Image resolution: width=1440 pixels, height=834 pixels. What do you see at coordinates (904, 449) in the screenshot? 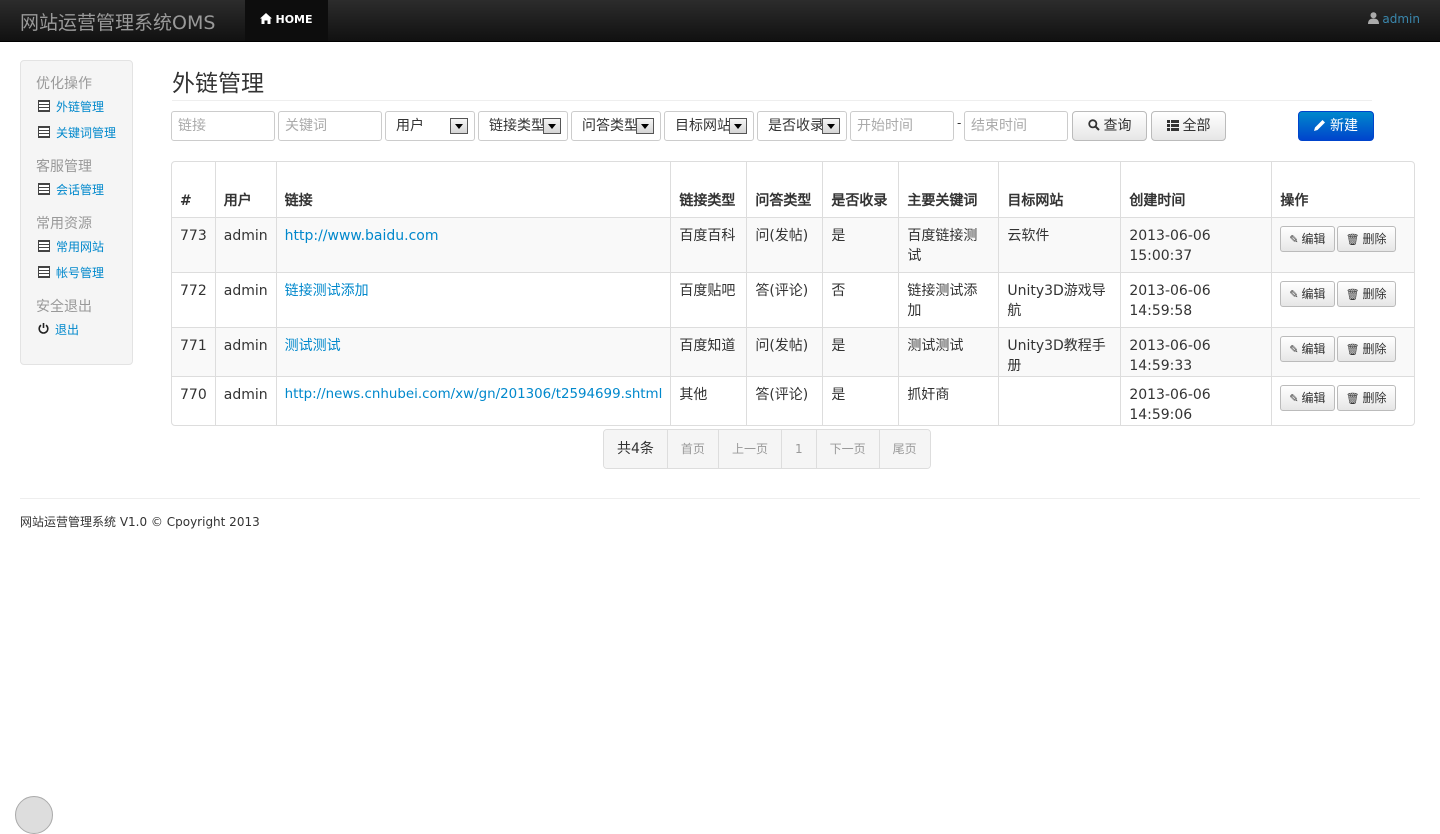
I see `pagination-last: 尾页` at bounding box center [904, 449].